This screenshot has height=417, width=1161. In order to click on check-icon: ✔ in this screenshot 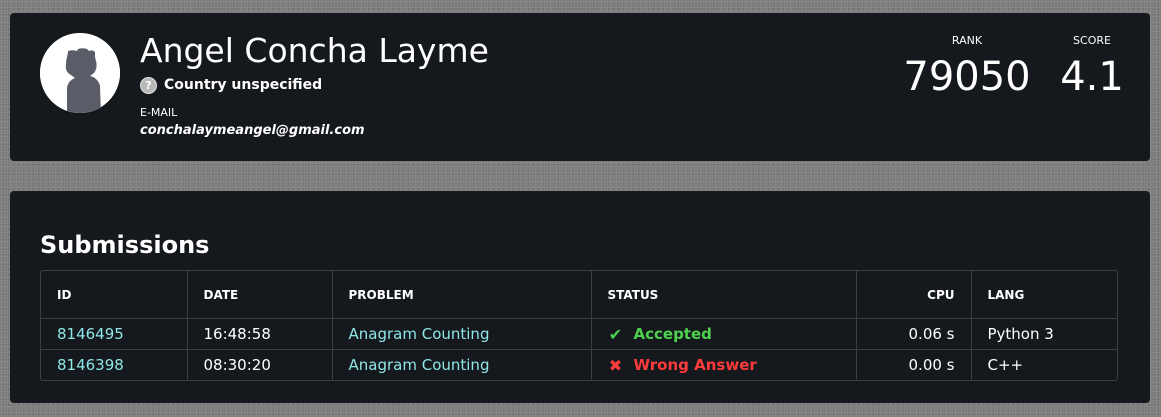, I will do `click(615, 334)`.